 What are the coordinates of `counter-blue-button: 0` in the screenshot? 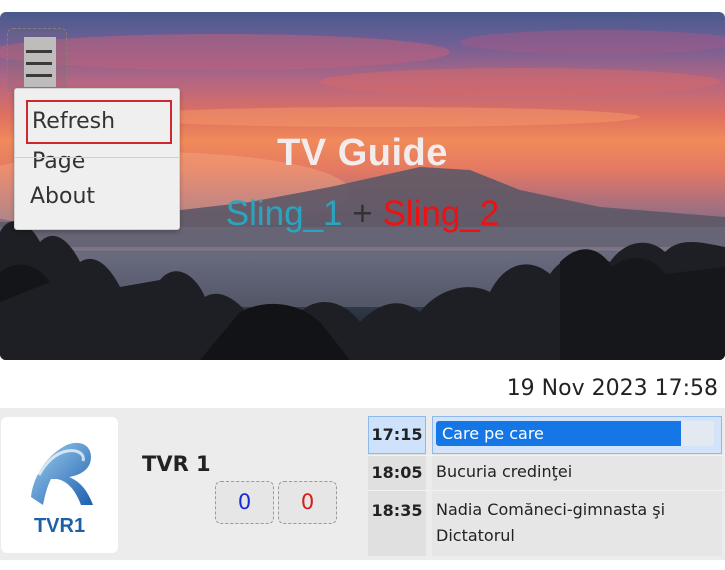 It's located at (244, 502).